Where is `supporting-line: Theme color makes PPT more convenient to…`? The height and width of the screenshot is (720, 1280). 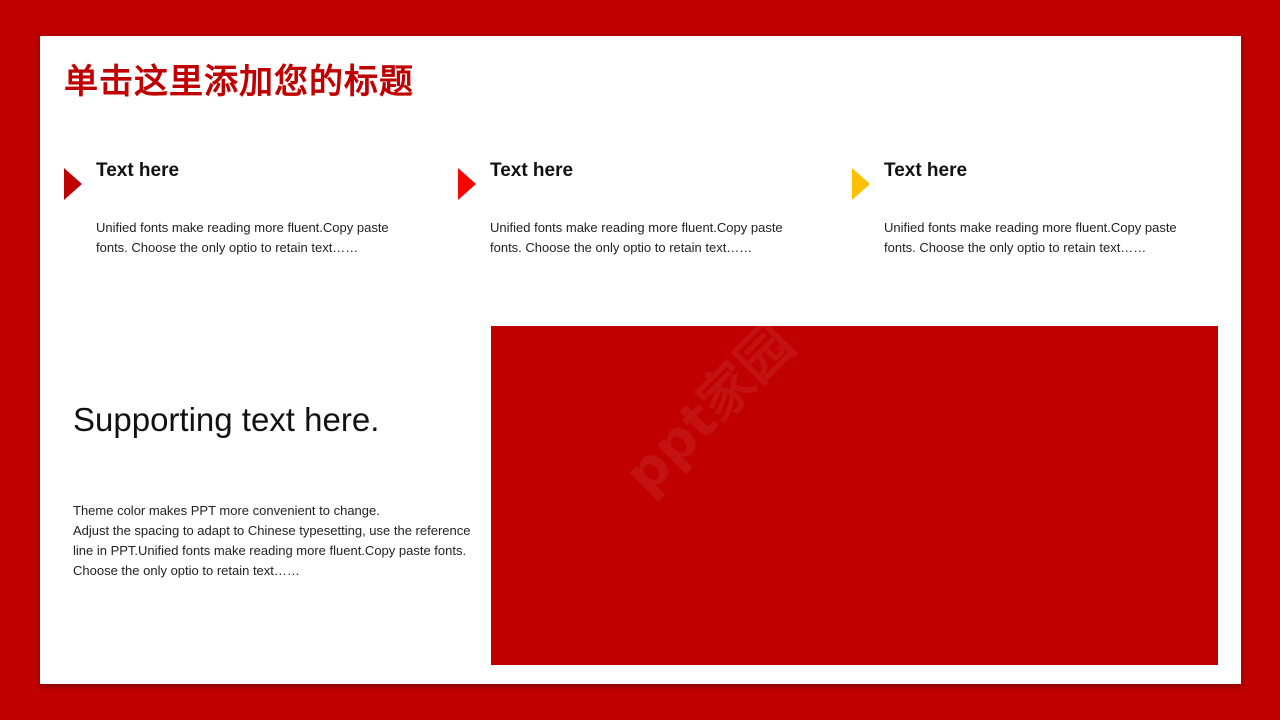 supporting-line: Theme color makes PPT more convenient to… is located at coordinates (226, 510).